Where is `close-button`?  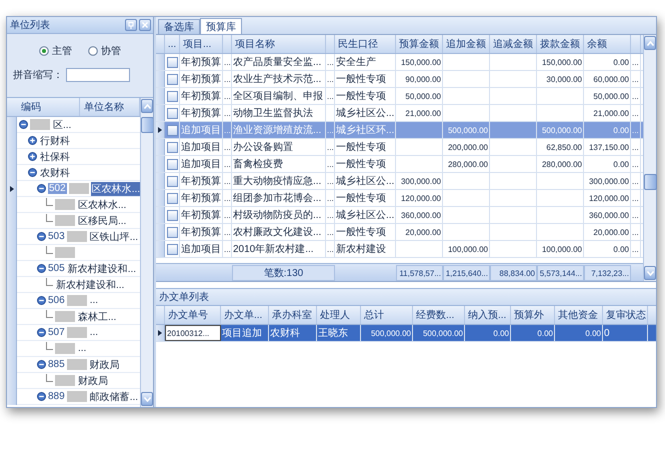
close-button is located at coordinates (145, 25).